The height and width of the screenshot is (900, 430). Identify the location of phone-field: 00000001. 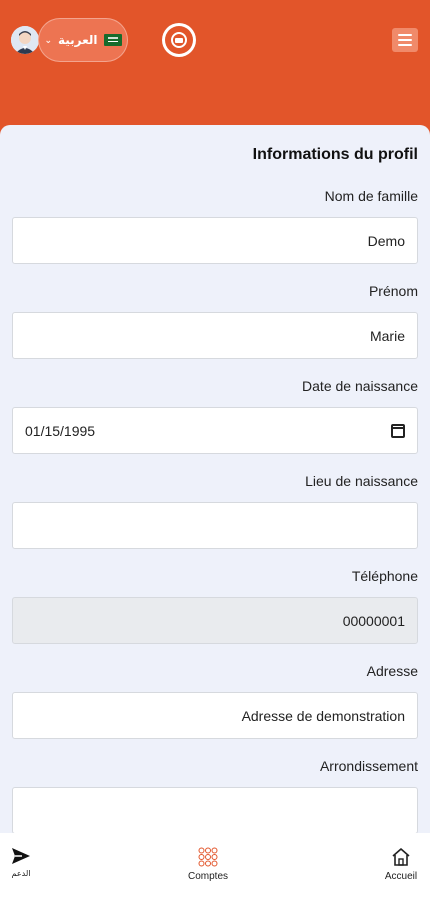
(215, 620).